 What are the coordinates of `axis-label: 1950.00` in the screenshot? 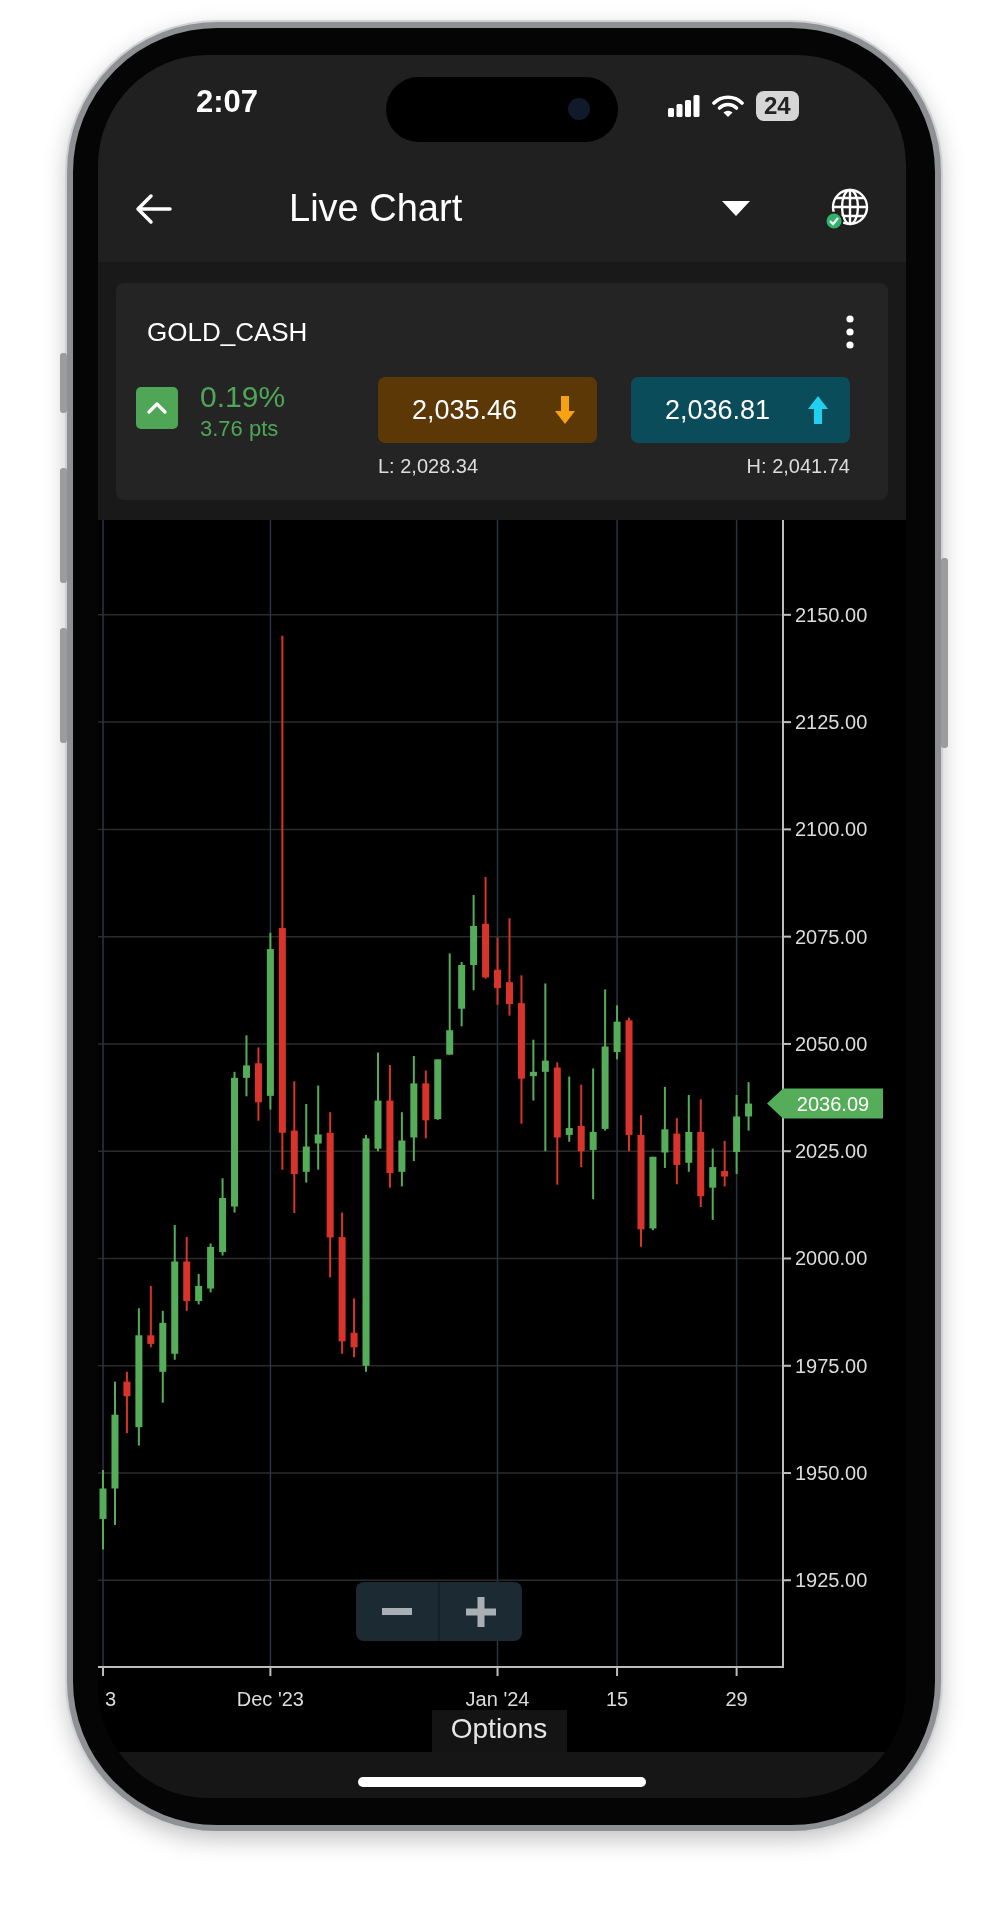 It's located at (831, 1473).